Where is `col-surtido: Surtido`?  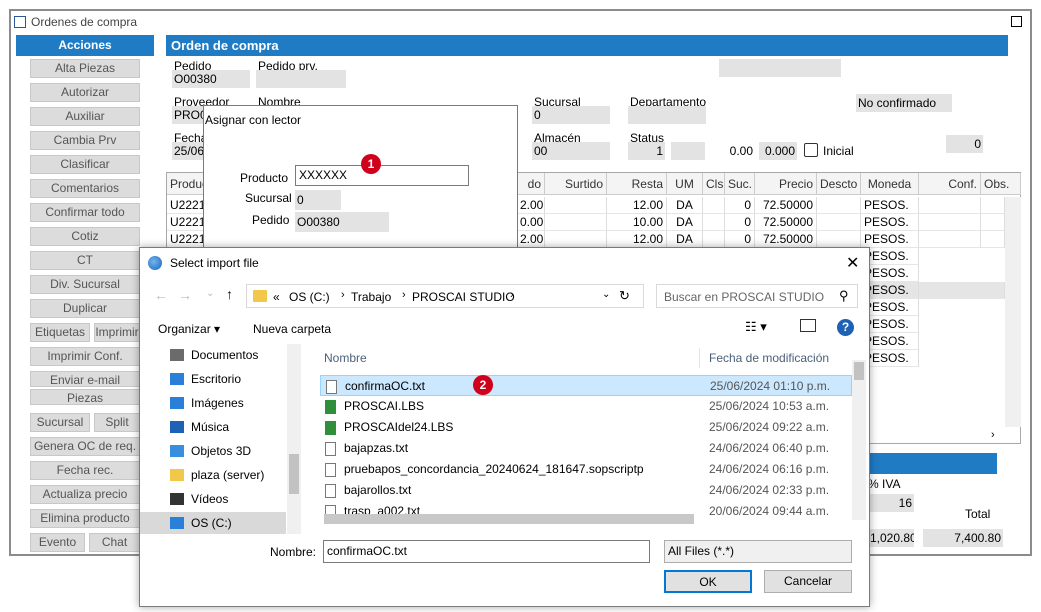 col-surtido: Surtido is located at coordinates (576, 184).